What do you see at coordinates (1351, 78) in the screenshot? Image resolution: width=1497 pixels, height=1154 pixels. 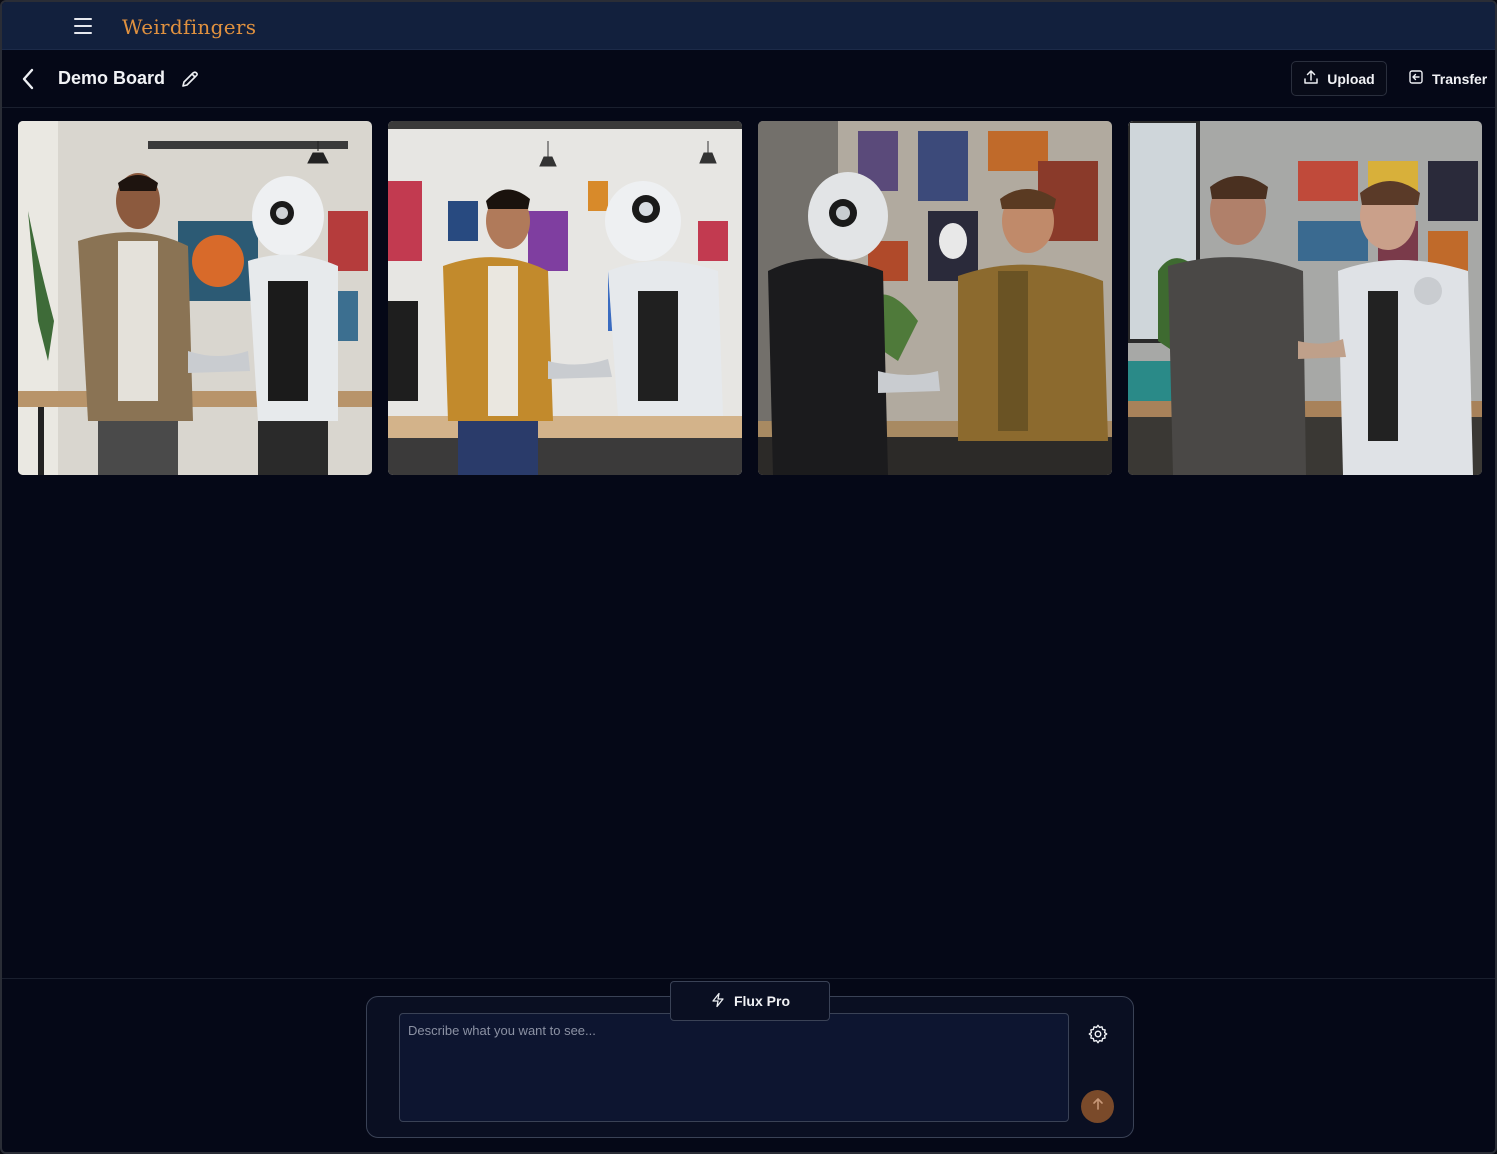 I see `upload-label: Upload` at bounding box center [1351, 78].